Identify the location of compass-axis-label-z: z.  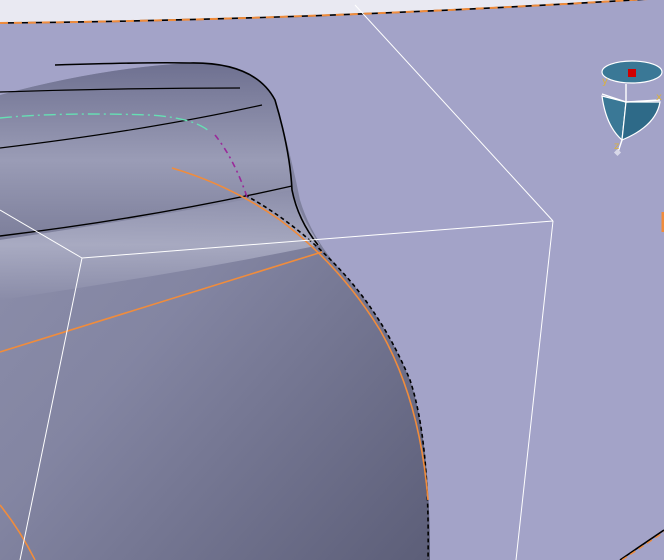
(616, 146).